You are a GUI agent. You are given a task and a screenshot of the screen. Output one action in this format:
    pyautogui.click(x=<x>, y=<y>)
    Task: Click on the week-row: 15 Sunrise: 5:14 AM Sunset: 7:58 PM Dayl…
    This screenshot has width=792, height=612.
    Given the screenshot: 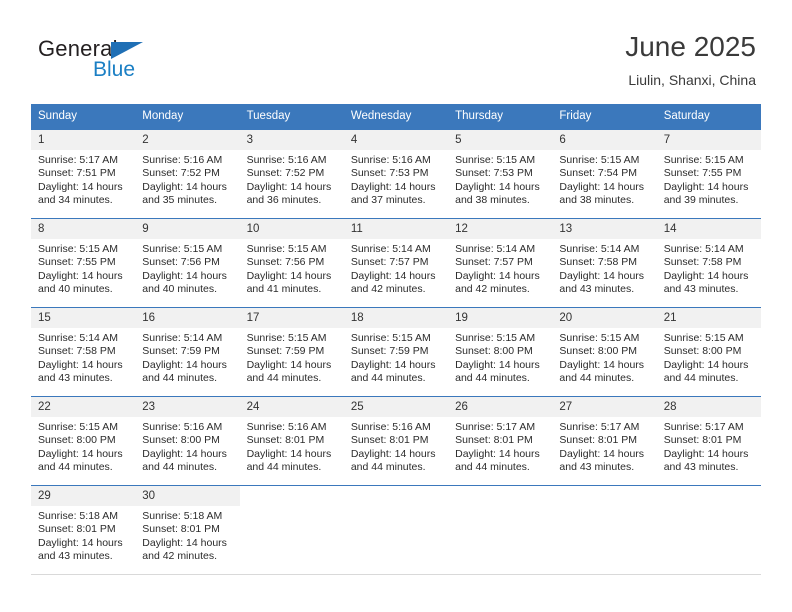 What is the action you would take?
    pyautogui.click(x=396, y=351)
    